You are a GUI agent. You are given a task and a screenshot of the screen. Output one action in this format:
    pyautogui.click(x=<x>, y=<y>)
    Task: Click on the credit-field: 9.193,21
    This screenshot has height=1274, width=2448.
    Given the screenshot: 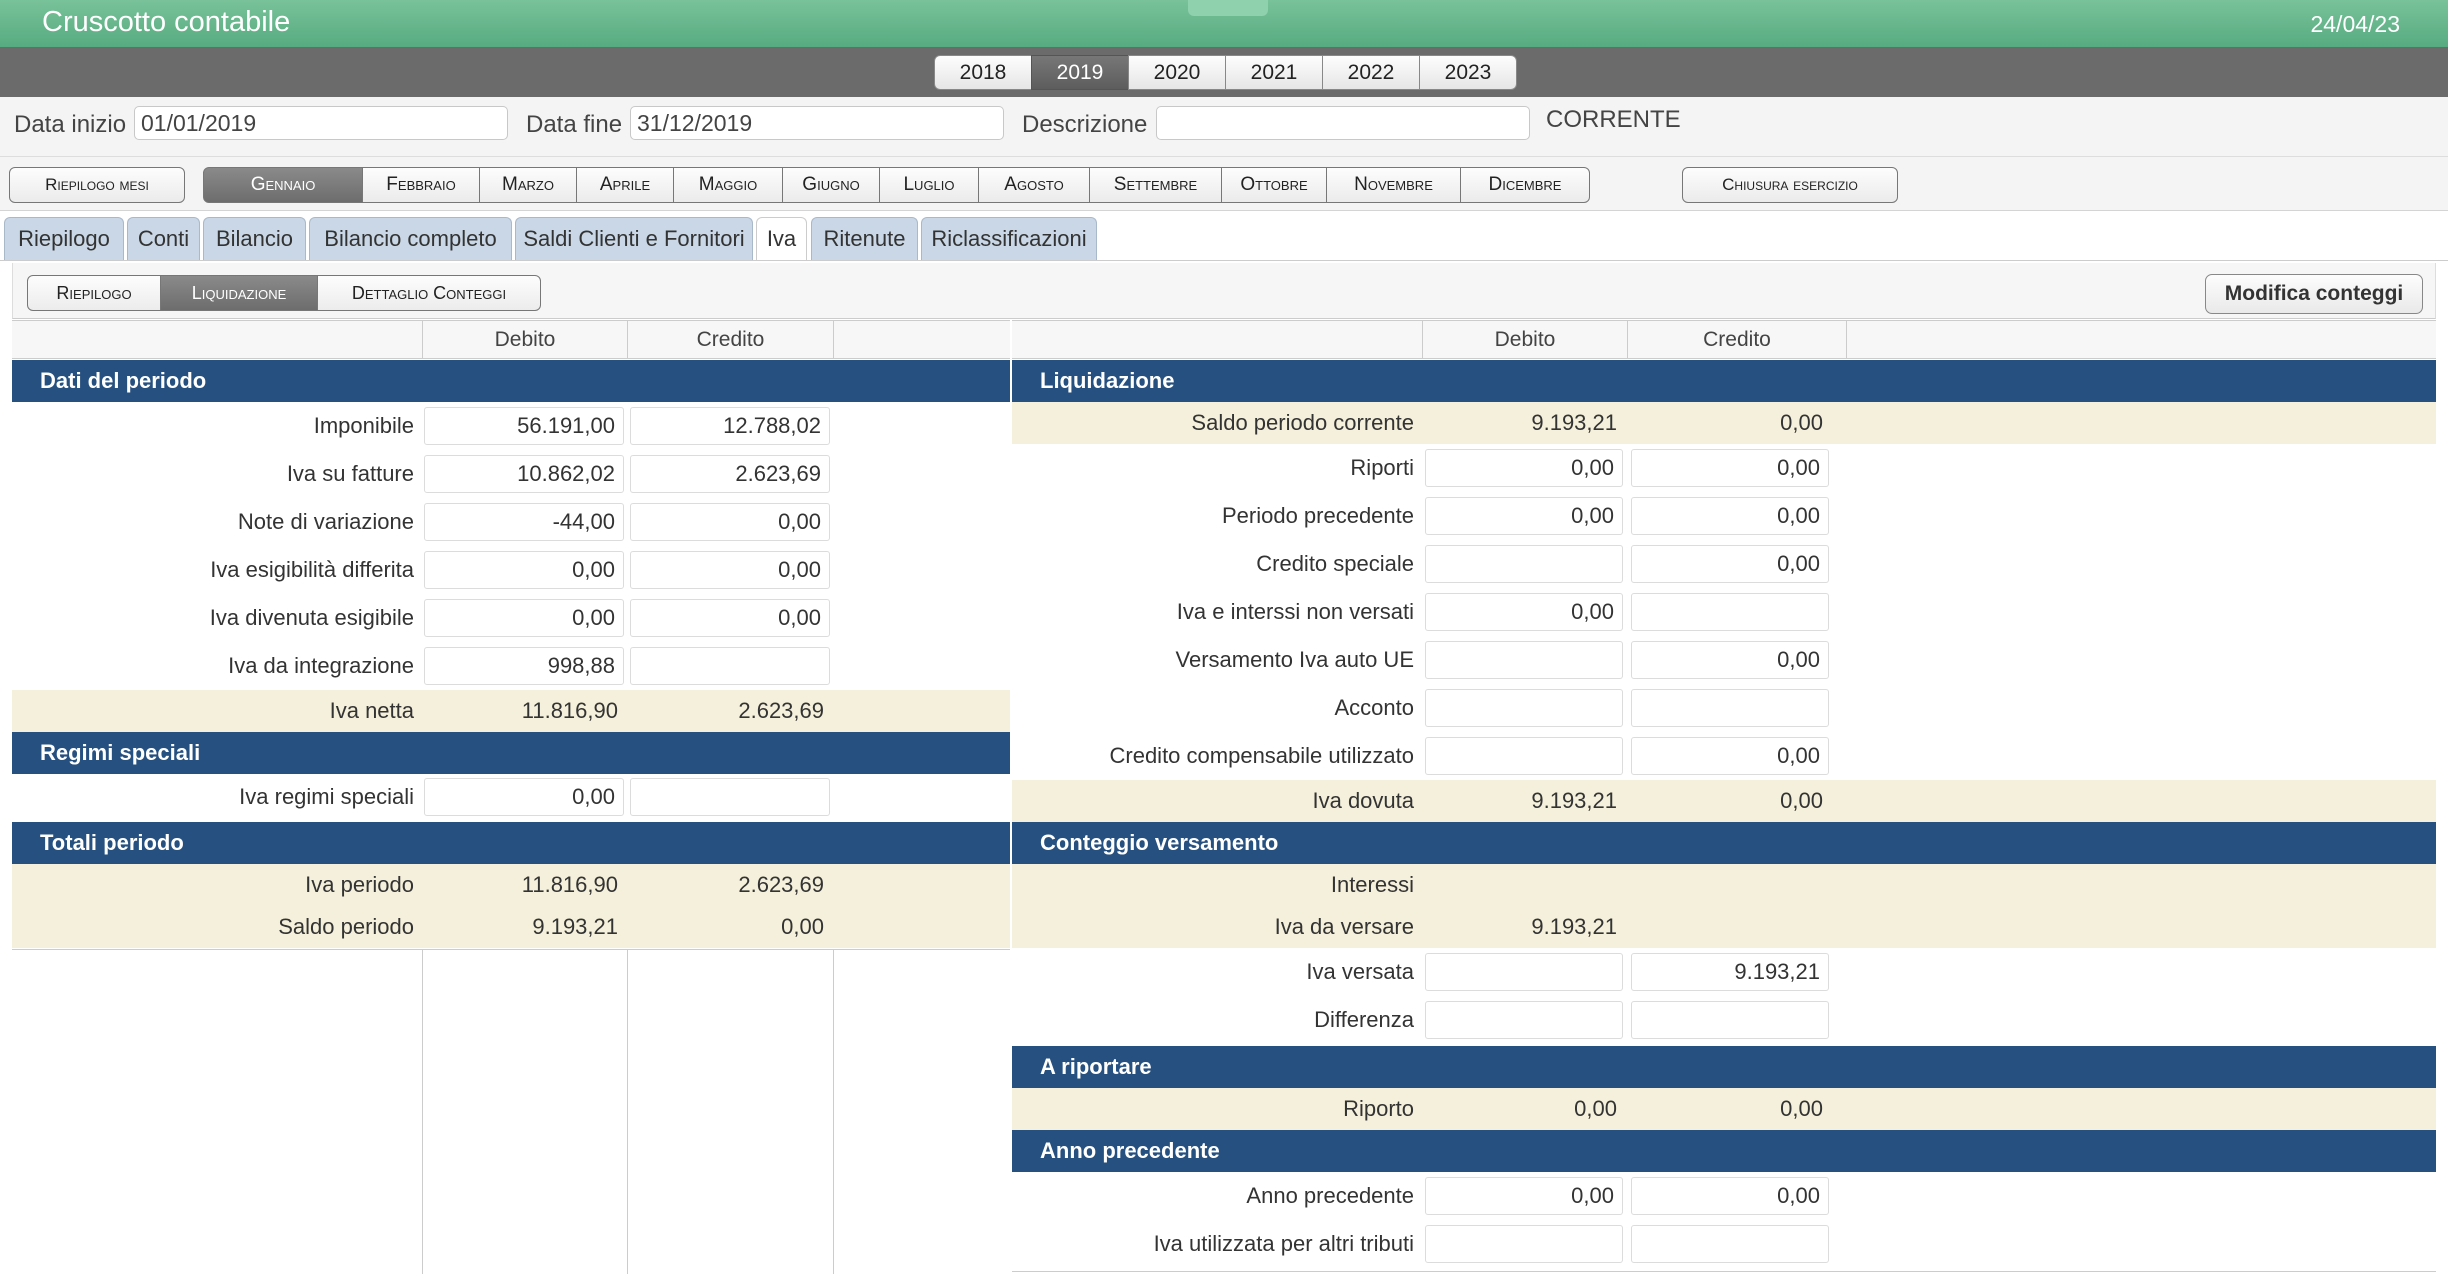 What is the action you would take?
    pyautogui.click(x=1730, y=972)
    